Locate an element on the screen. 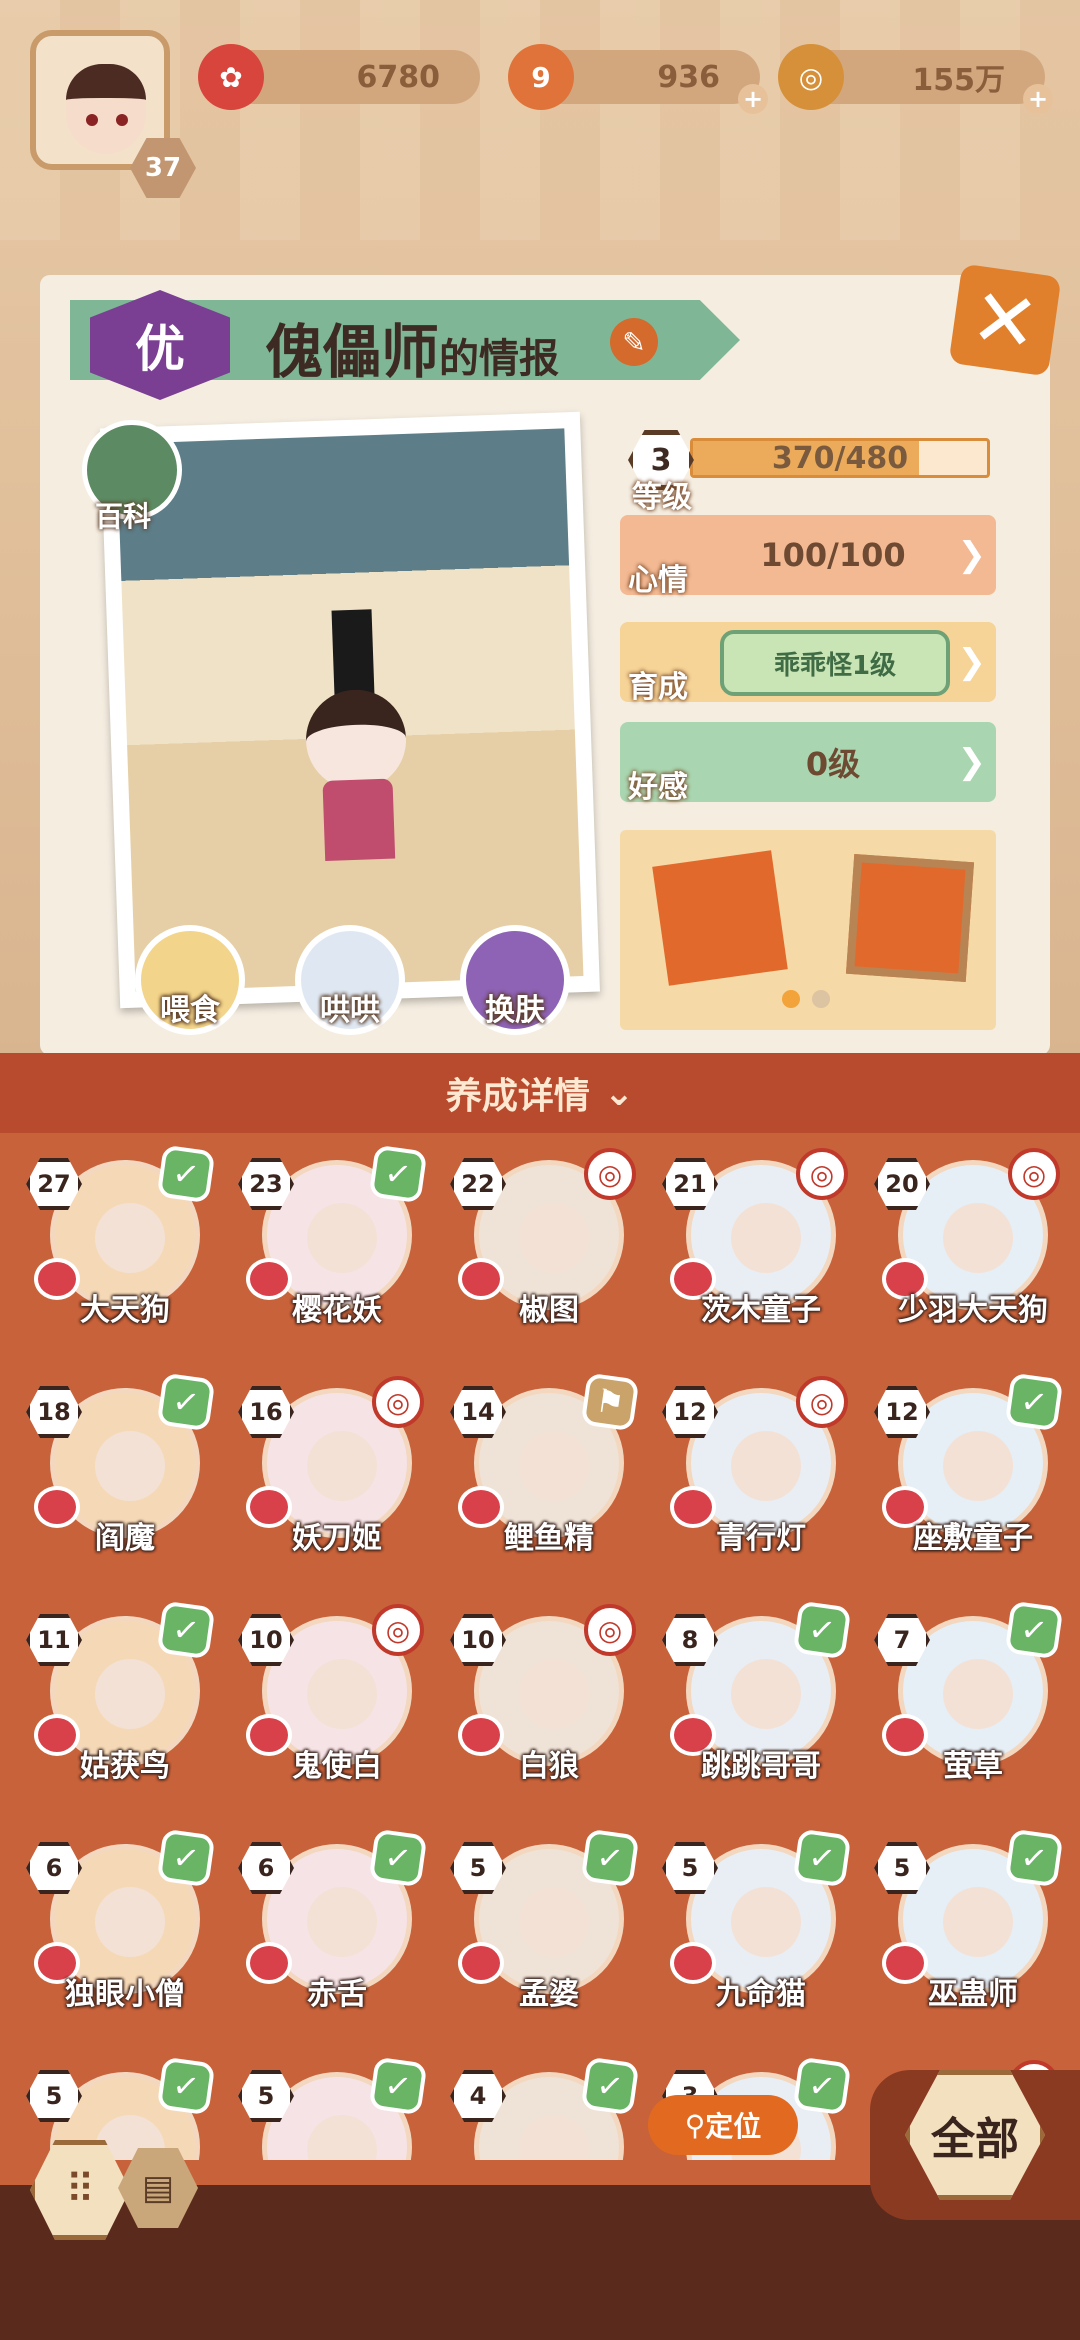 This screenshot has height=2340, width=1080. resource-value: 6780 is located at coordinates (398, 77).